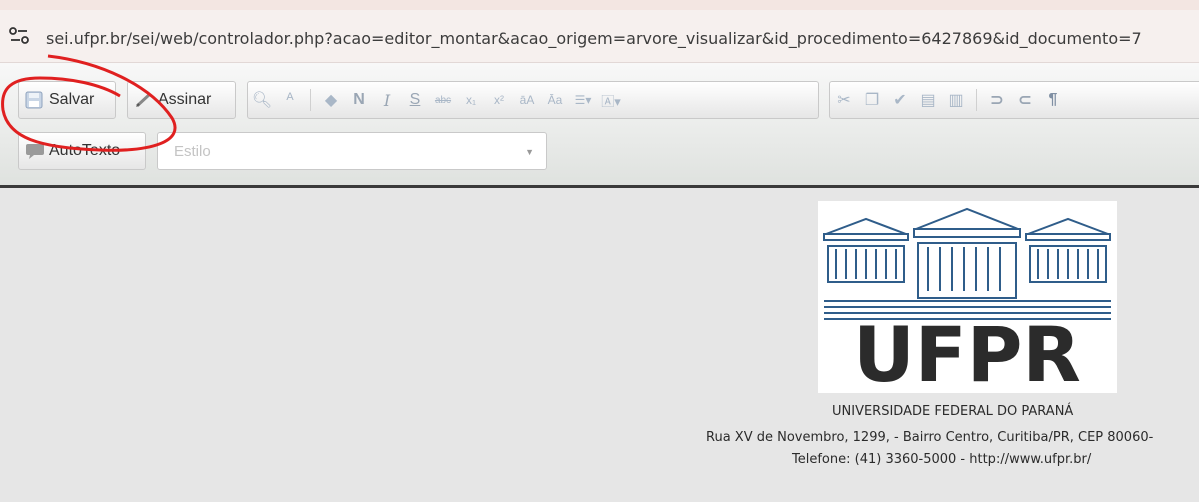  I want to click on lowercase-icon: Āa, so click(555, 100).